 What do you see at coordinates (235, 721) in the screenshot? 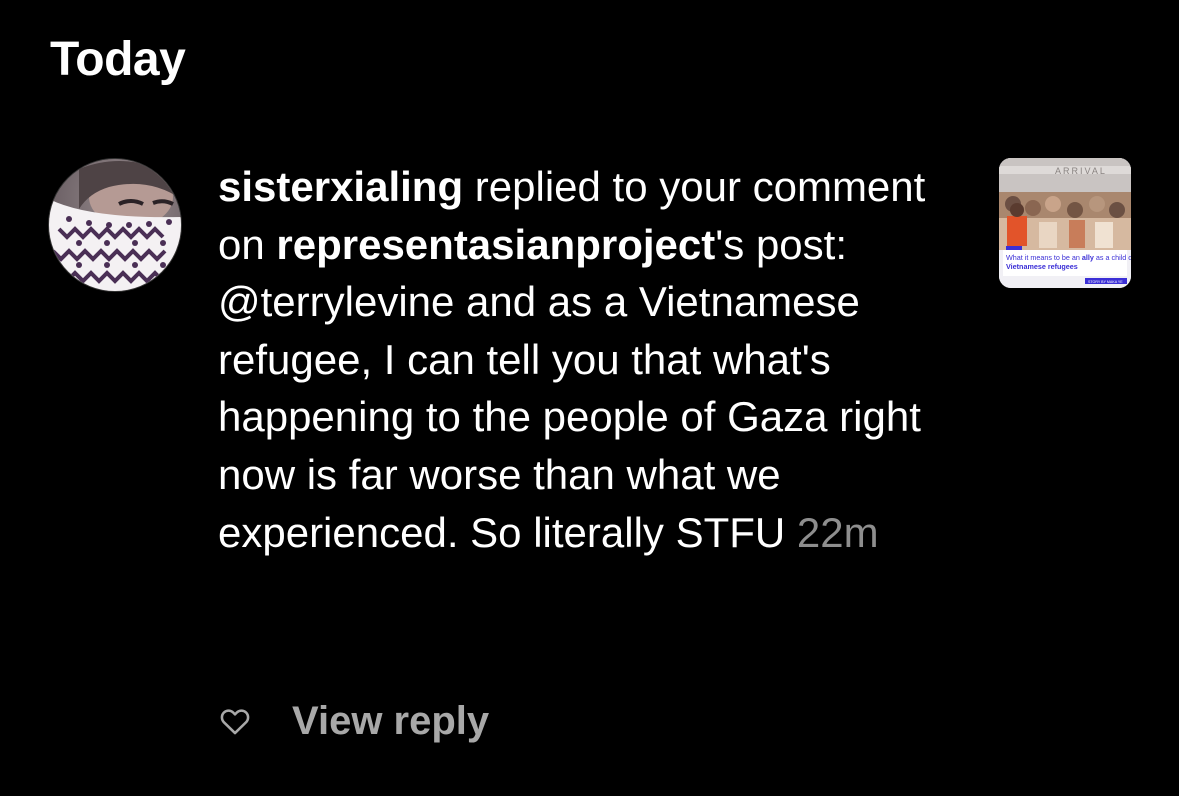
I see `heart-outline-icon` at bounding box center [235, 721].